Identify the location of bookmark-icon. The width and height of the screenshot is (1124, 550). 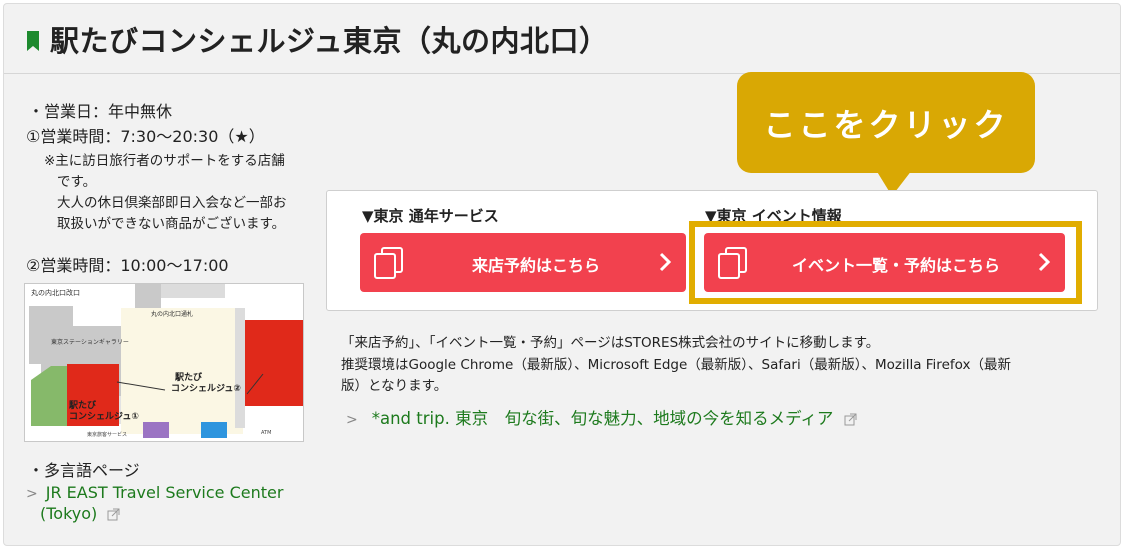
(33, 41).